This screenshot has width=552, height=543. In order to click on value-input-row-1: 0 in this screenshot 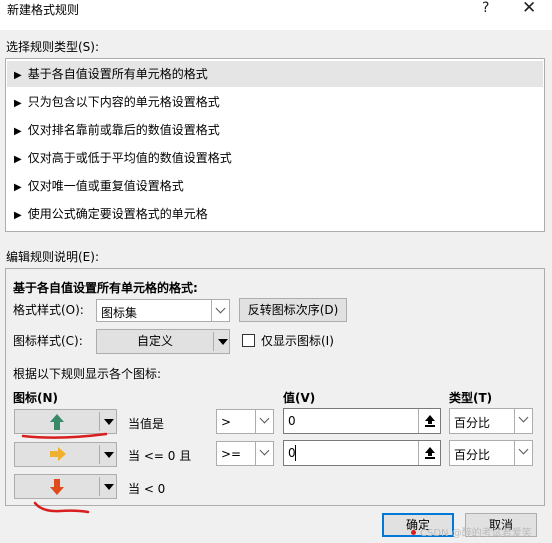, I will do `click(362, 421)`.